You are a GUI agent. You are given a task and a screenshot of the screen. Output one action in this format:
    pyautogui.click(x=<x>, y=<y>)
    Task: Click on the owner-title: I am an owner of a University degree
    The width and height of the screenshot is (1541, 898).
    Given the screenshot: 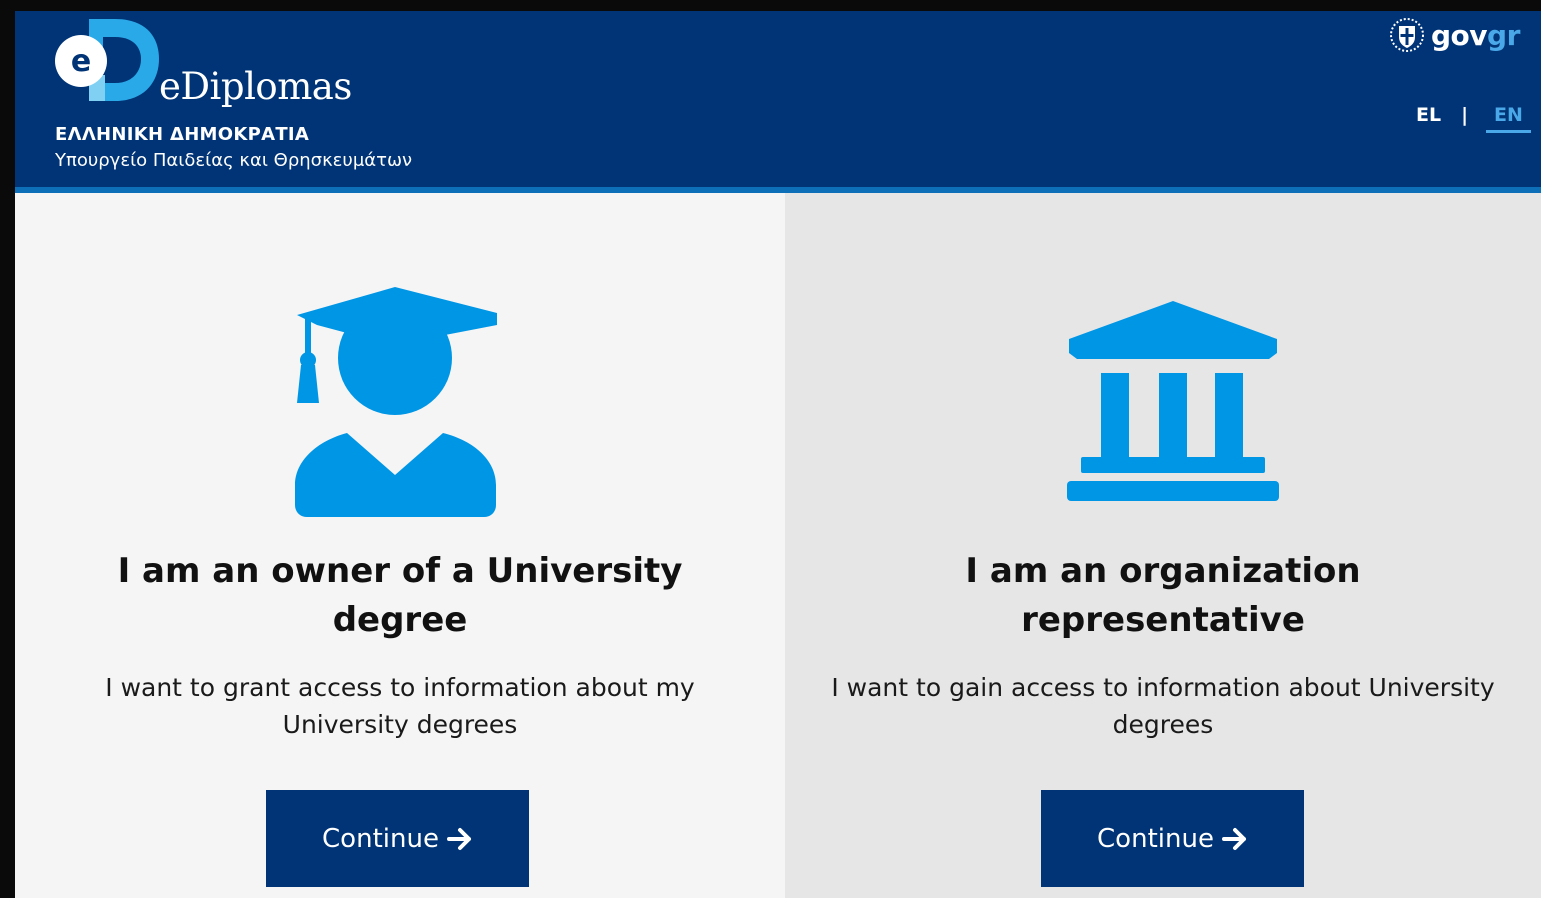 What is the action you would take?
    pyautogui.click(x=400, y=595)
    